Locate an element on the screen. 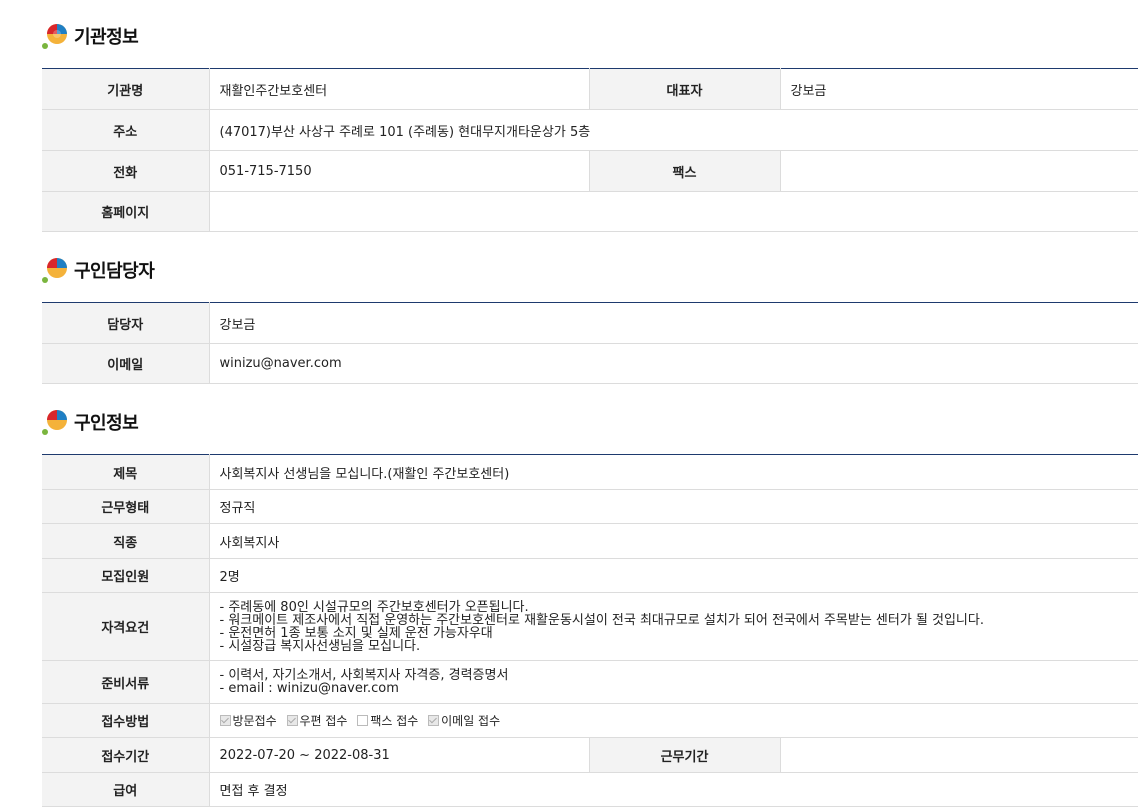  application-methods: 방문접수 우편 접수 팩스 접수 이메일 접수 is located at coordinates (673, 720).